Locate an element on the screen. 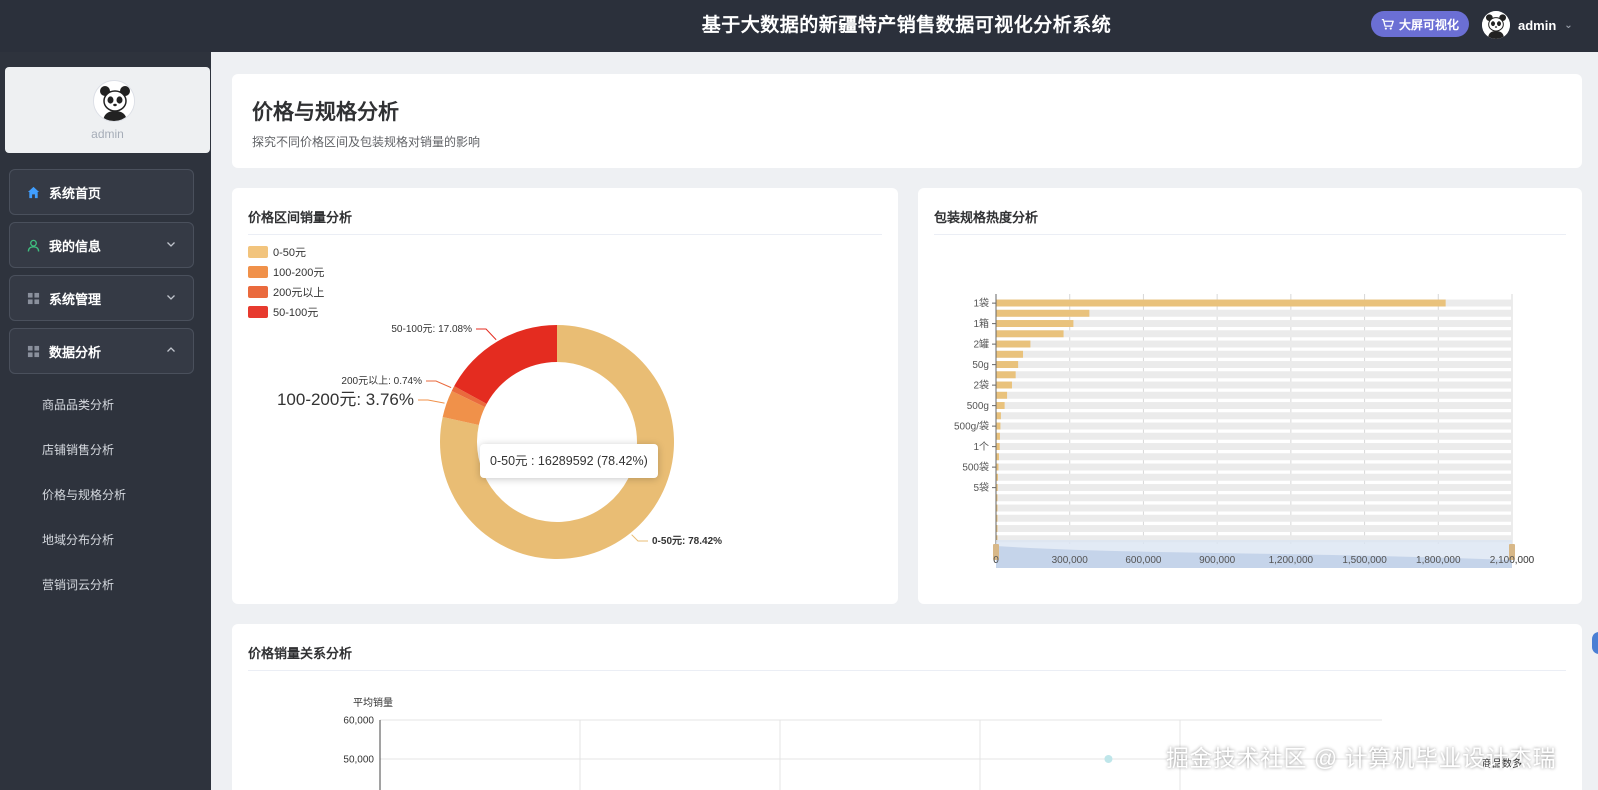 The image size is (1598, 790). profile-card: admin is located at coordinates (107, 110).